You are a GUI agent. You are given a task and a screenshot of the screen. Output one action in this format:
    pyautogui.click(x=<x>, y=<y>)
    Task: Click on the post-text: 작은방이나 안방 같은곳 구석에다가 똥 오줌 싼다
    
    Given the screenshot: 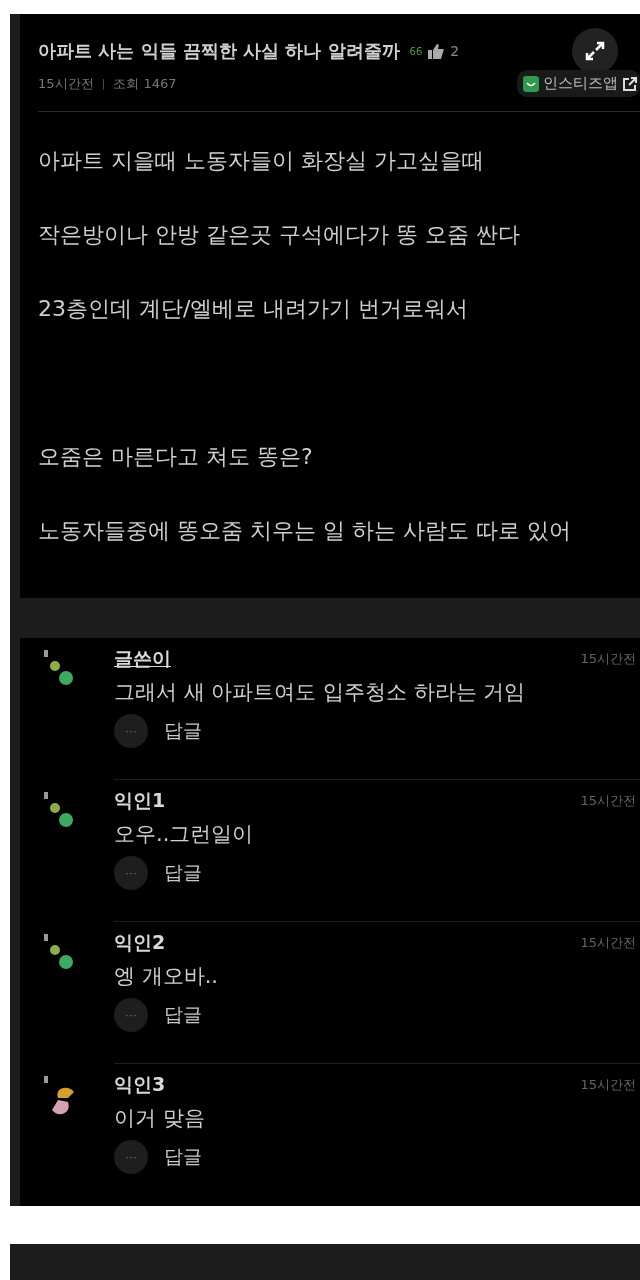 What is the action you would take?
    pyautogui.click(x=279, y=235)
    